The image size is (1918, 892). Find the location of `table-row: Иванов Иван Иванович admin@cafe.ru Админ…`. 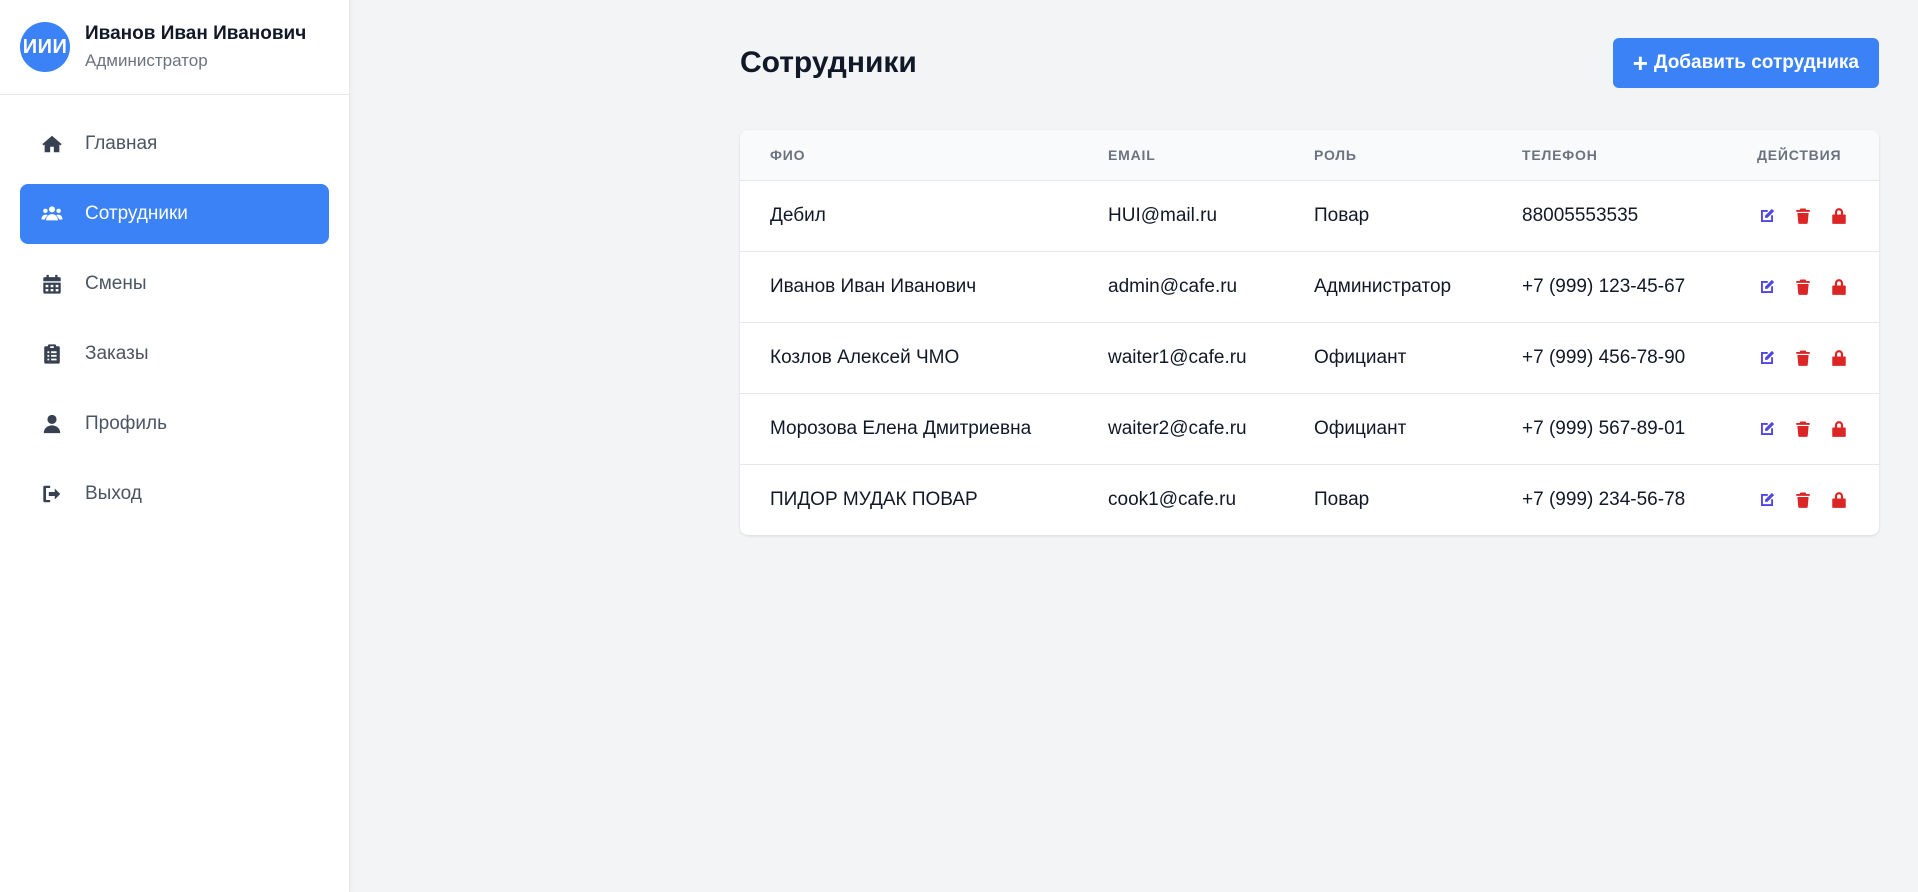

table-row: Иванов Иван Иванович admin@cafe.ru Админ… is located at coordinates (1309, 287).